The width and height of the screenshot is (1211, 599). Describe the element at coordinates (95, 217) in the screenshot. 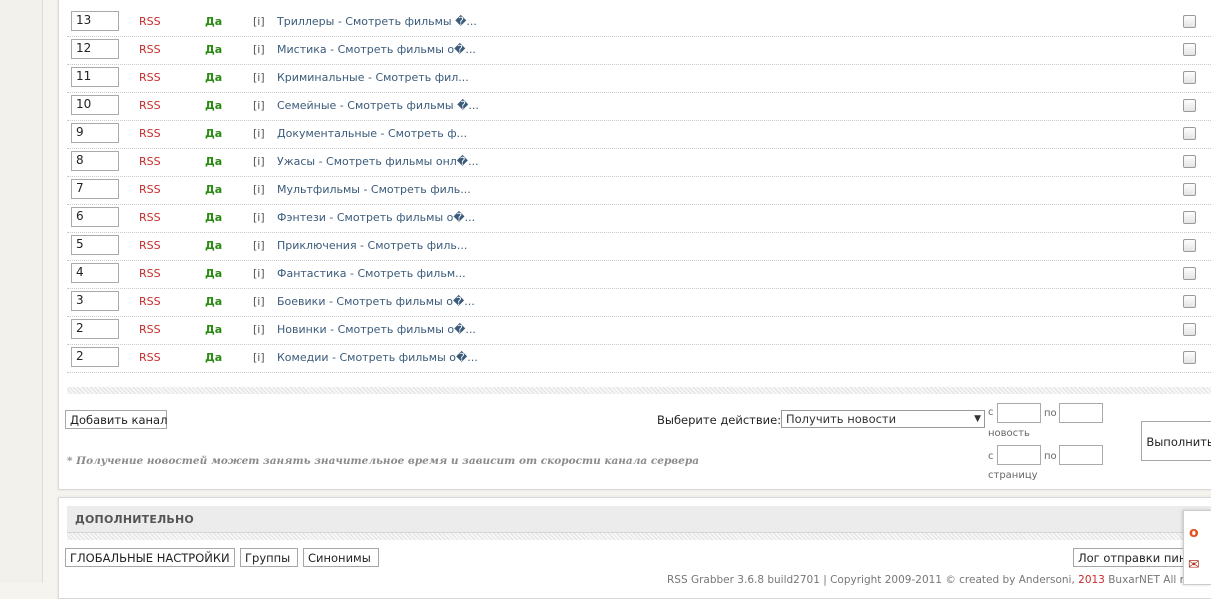

I see `sort-order-input: 6` at that location.